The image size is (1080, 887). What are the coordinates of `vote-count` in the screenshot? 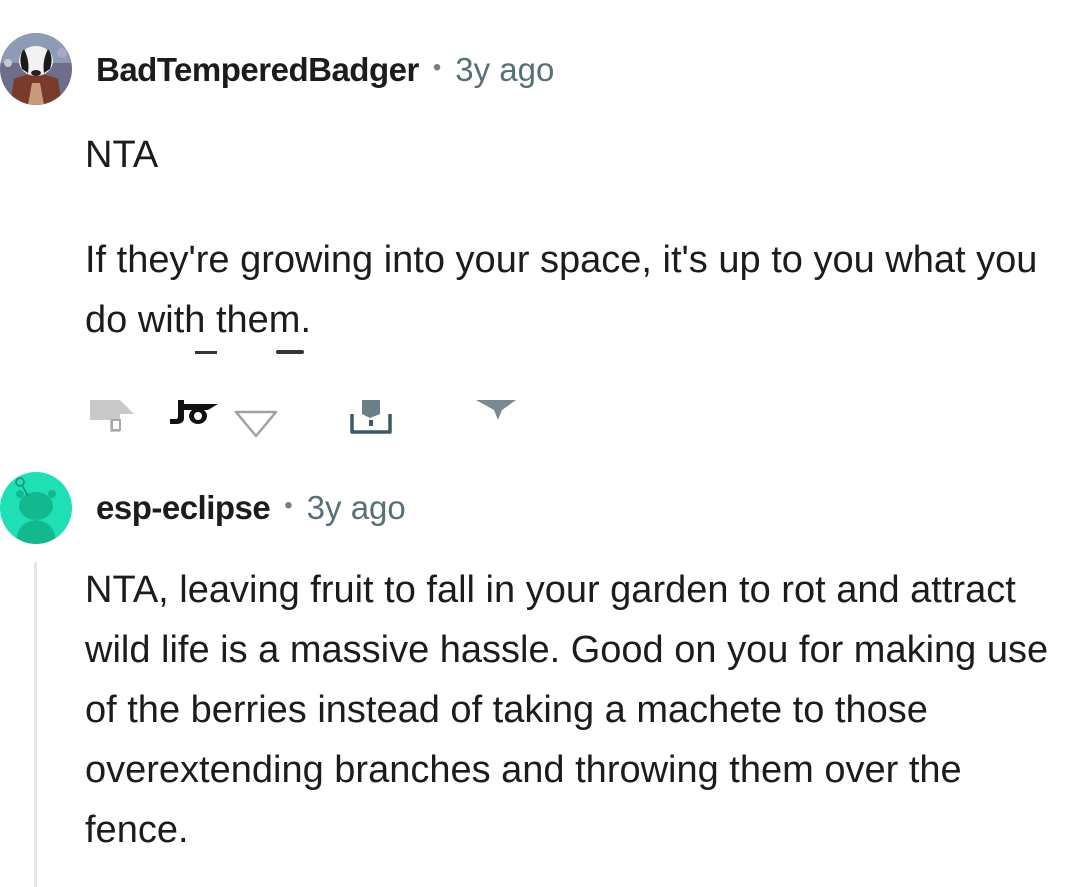 It's located at (196, 411).